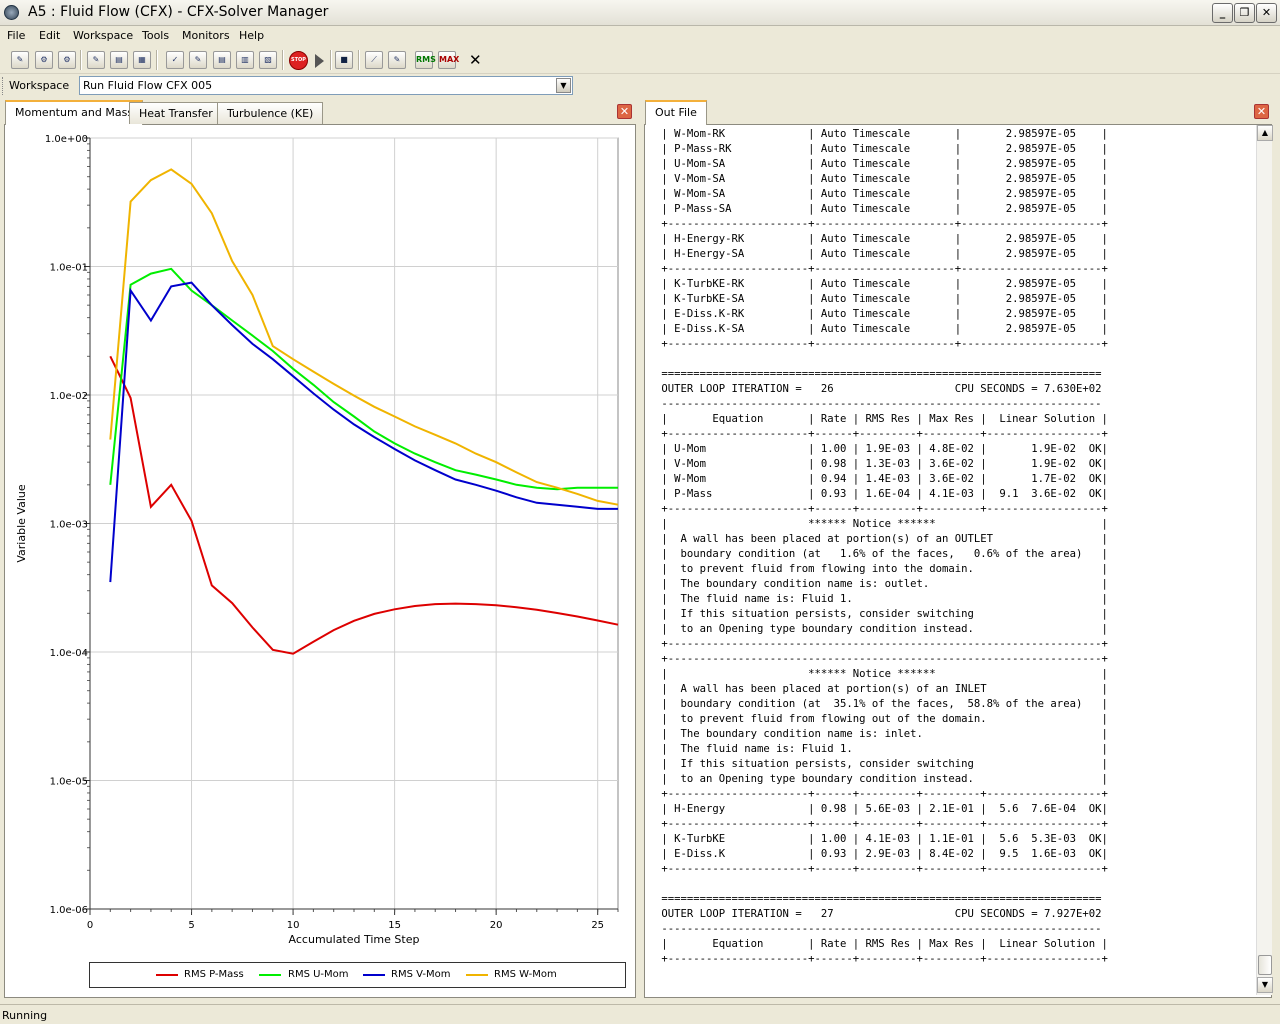 This screenshot has height=1024, width=1280. What do you see at coordinates (475, 60) in the screenshot?
I see `close-icon: ✕` at bounding box center [475, 60].